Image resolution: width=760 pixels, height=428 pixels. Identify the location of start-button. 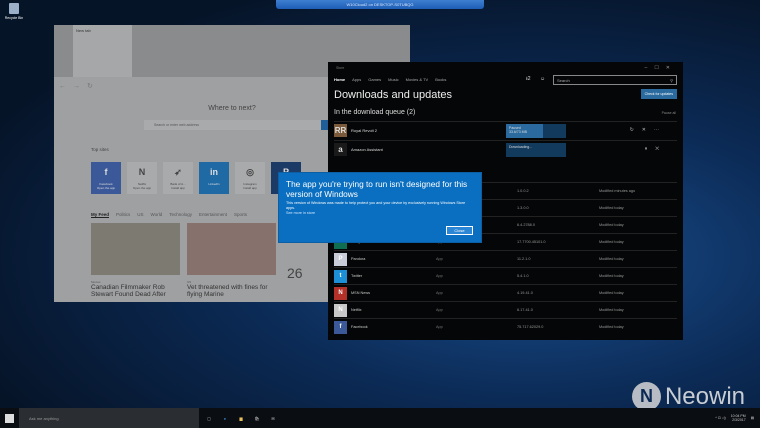
(9, 418).